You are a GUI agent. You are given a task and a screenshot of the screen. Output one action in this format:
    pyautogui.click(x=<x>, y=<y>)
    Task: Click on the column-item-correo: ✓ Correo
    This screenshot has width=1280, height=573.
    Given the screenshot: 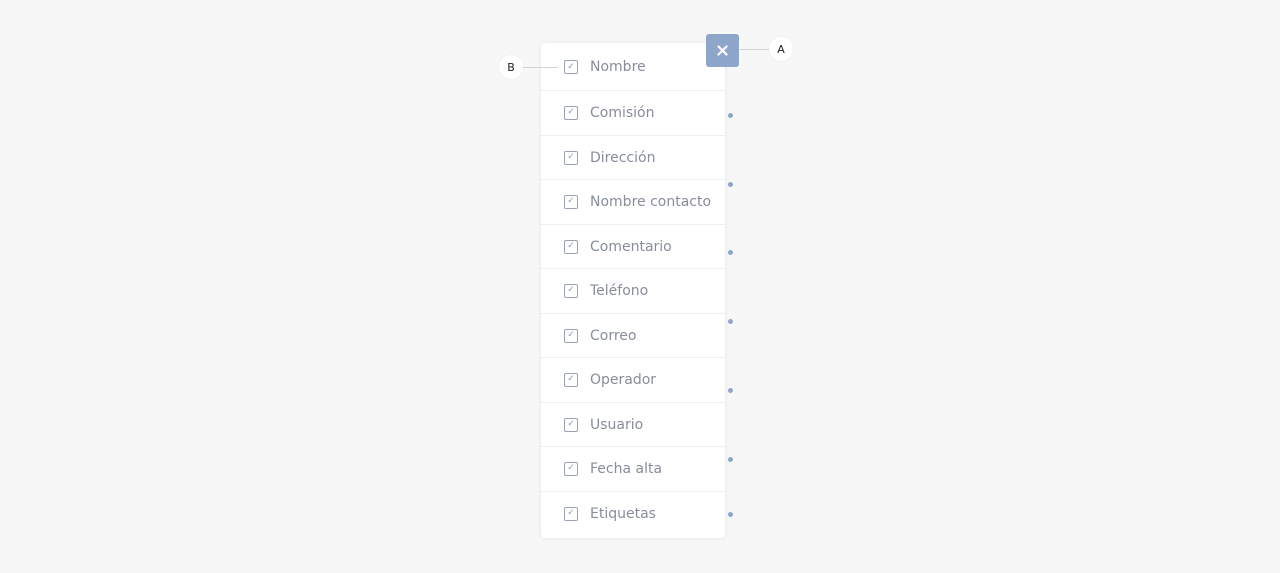 What is the action you would take?
    pyautogui.click(x=633, y=335)
    